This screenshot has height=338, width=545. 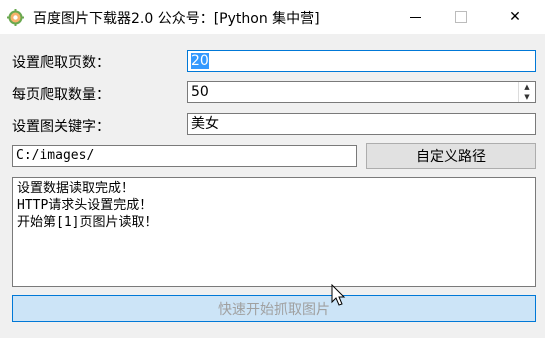 I want to click on log-line: 开始第[1]页图片读取！, so click(x=87, y=222).